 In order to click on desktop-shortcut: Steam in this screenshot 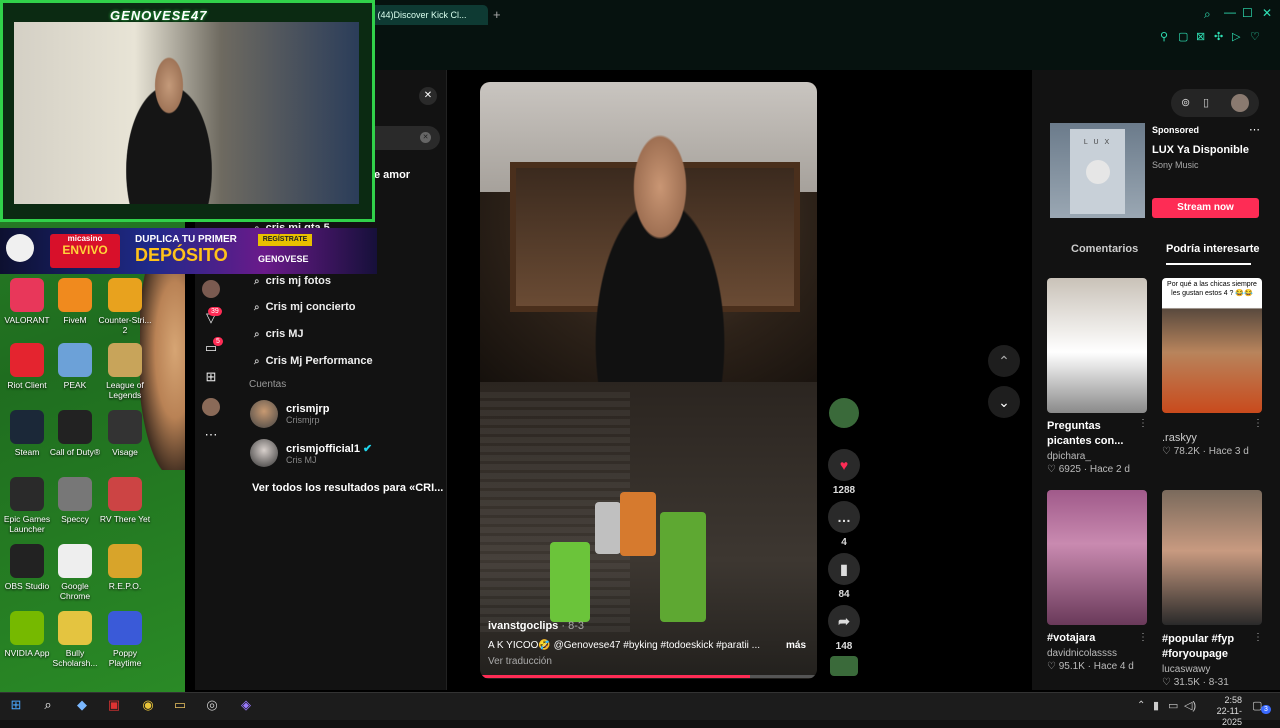, I will do `click(27, 433)`.